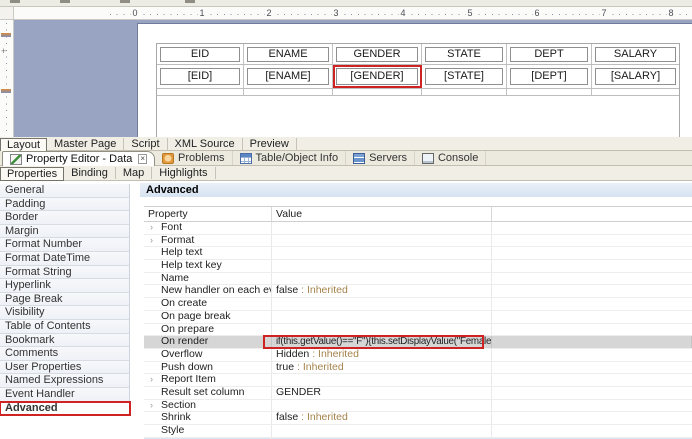 This screenshot has width=692, height=439. What do you see at coordinates (380, 158) in the screenshot?
I see `view-tab-servers: Servers` at bounding box center [380, 158].